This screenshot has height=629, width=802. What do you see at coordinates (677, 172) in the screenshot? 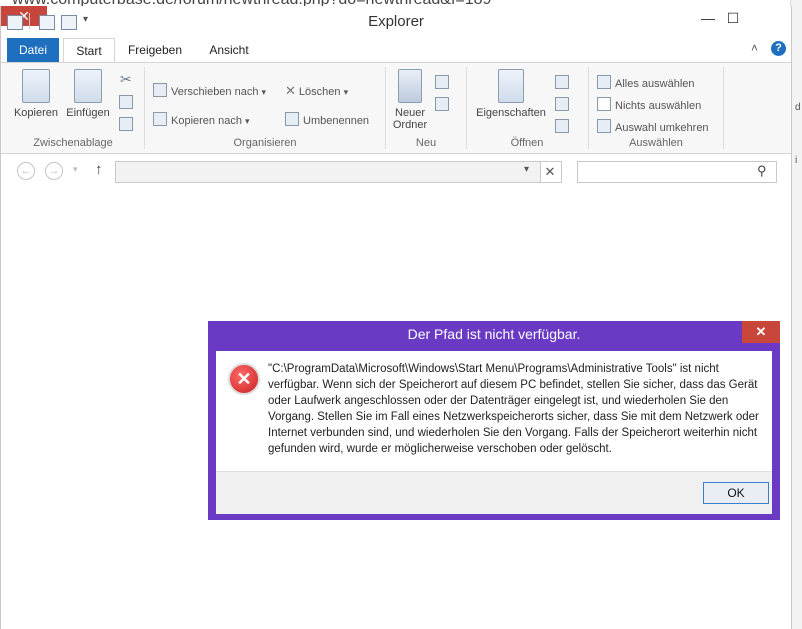
I see `search-input` at bounding box center [677, 172].